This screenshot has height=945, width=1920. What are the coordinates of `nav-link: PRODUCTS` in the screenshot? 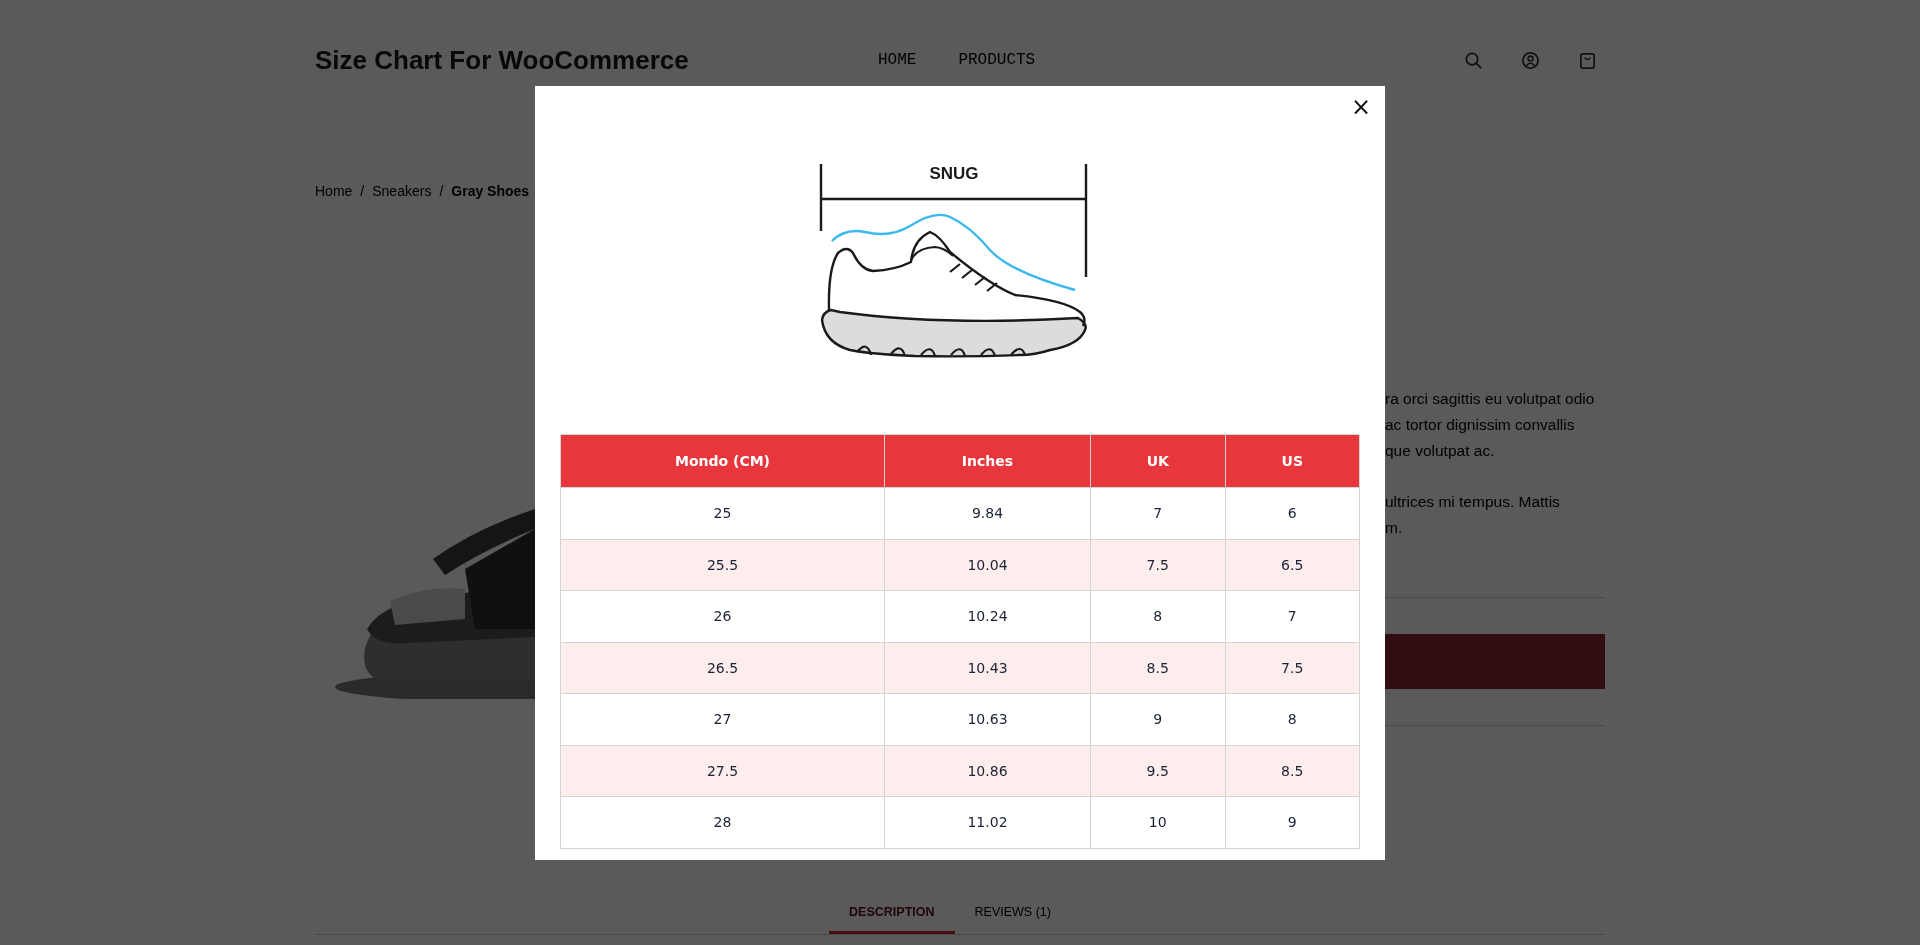 It's located at (997, 60).